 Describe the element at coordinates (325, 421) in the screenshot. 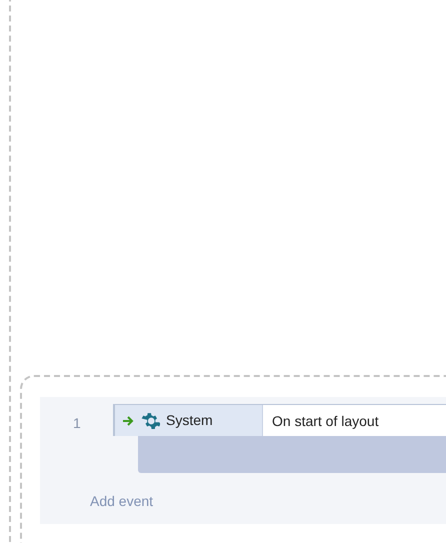

I see `condition-text: On start of layout` at that location.